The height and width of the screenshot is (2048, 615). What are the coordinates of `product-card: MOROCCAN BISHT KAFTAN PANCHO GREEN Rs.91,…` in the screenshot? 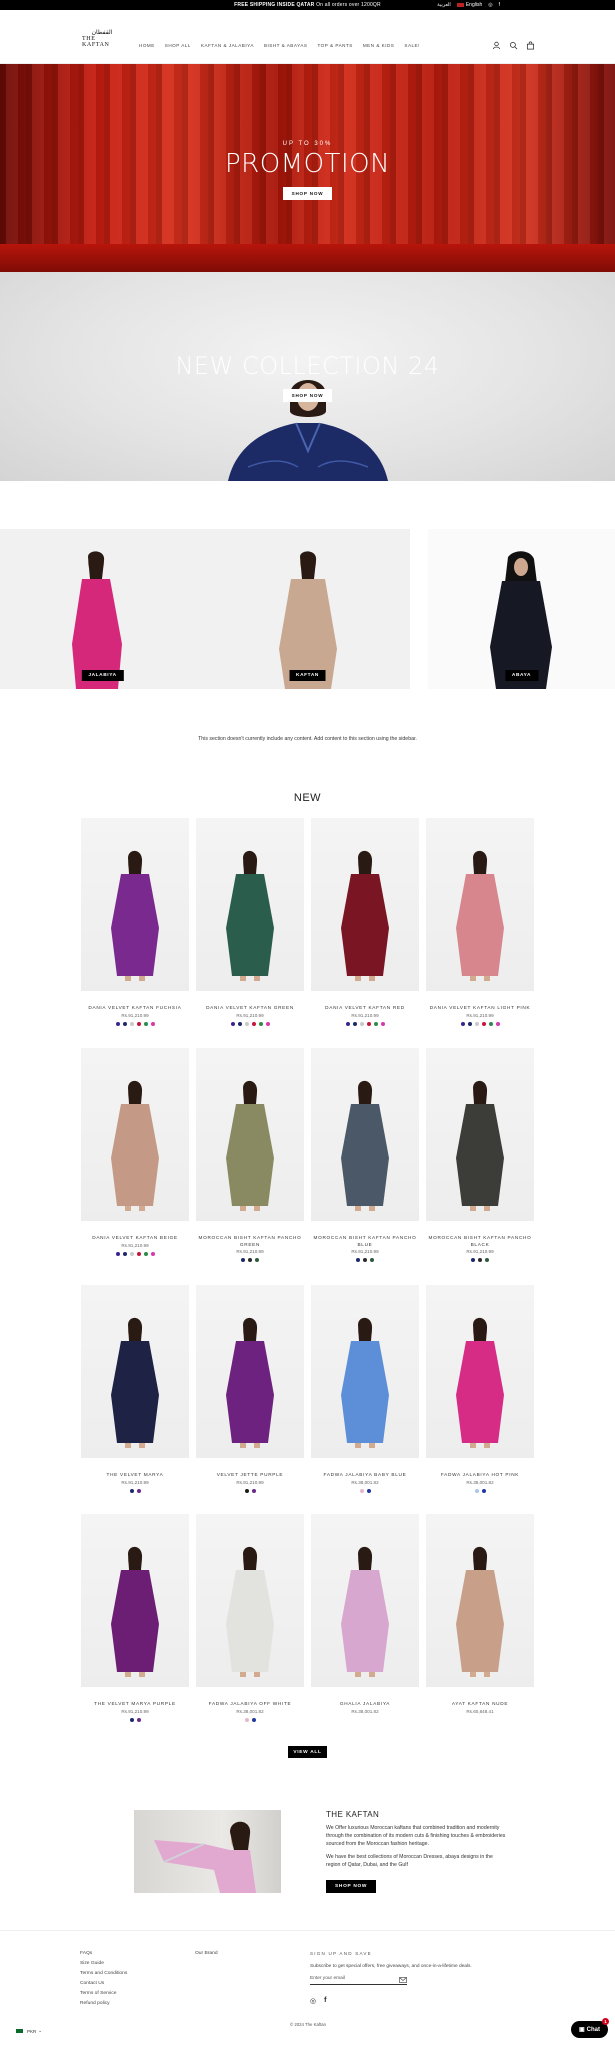 It's located at (250, 1155).